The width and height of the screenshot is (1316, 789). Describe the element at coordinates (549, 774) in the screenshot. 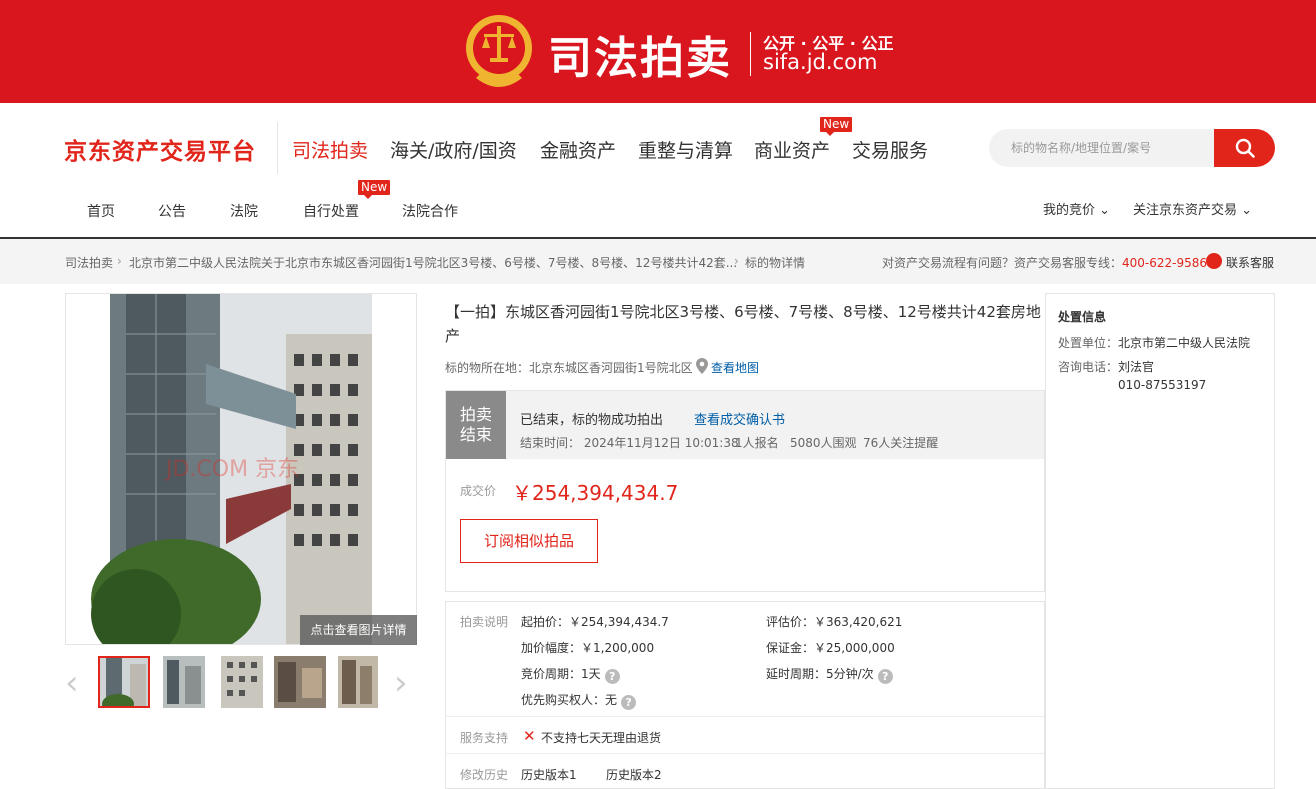

I see `history-version-1: 历史版本1` at that location.